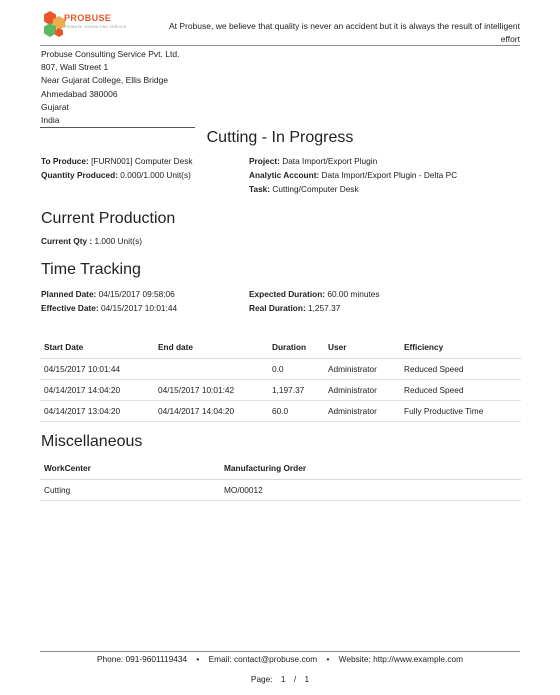 Image resolution: width=560 pixels, height=695 pixels. I want to click on current-qty-label: Current Qty :, so click(67, 241).